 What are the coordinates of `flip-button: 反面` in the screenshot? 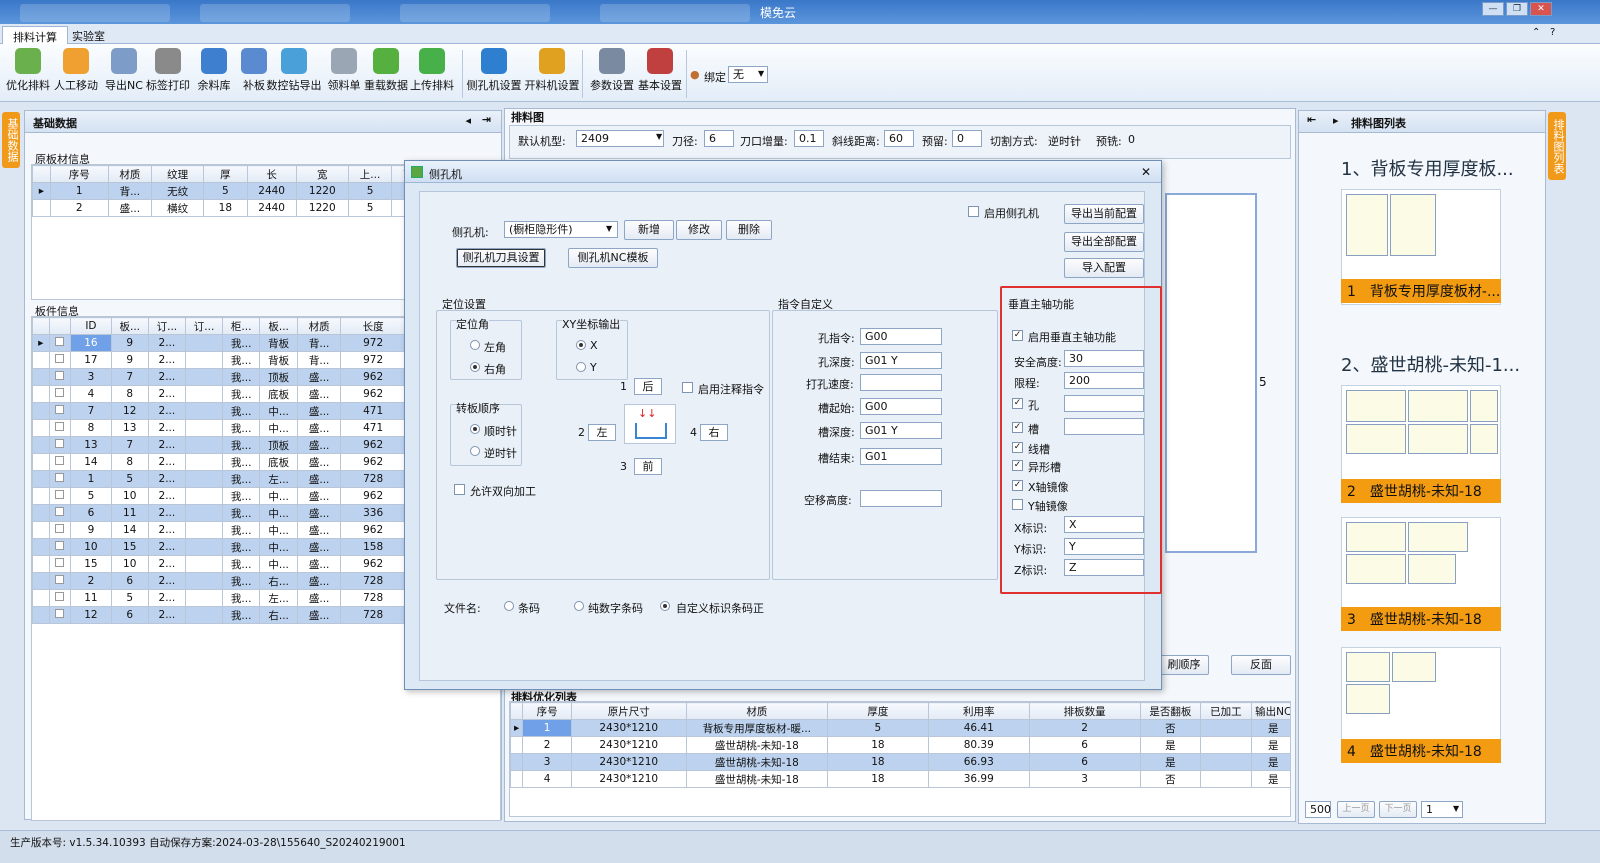 It's located at (1261, 665).